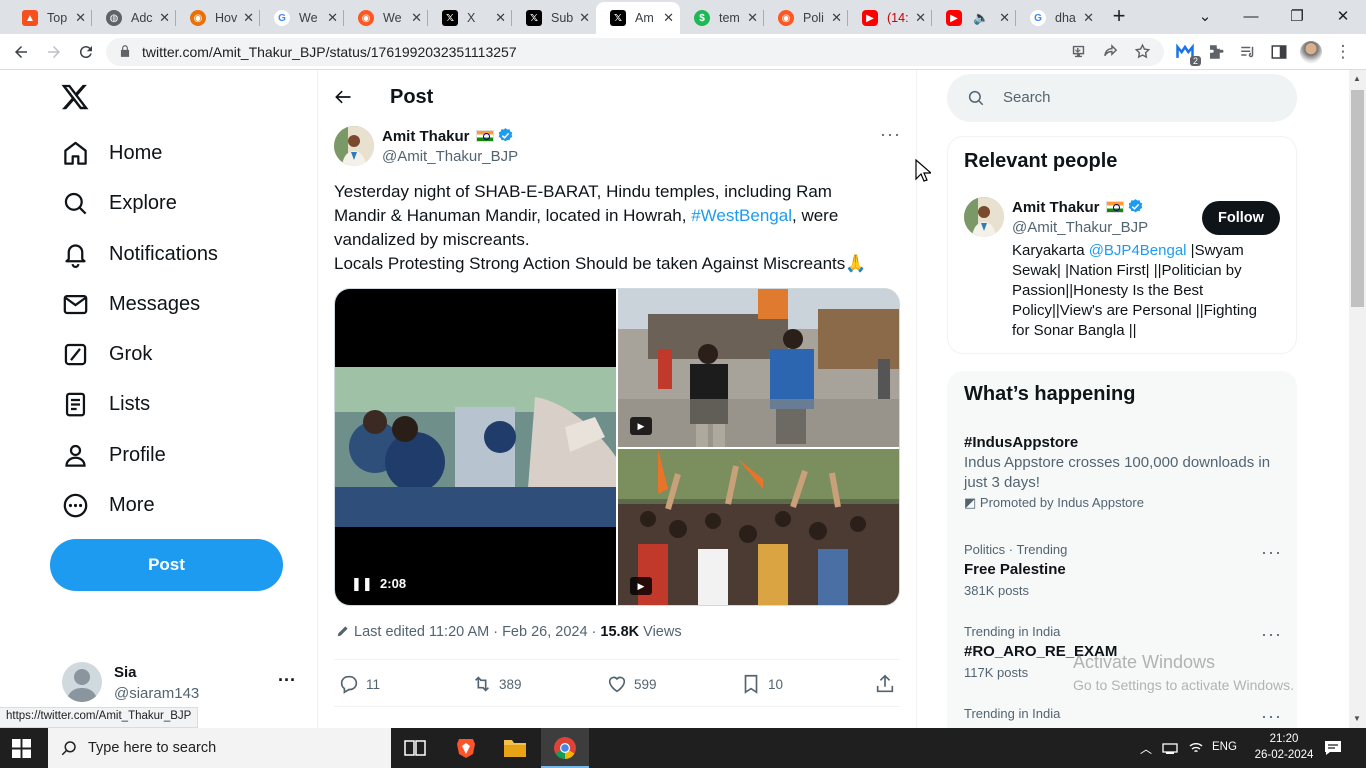  Describe the element at coordinates (1138, 250) in the screenshot. I see `mention-link: @BJP4Bengal` at that location.